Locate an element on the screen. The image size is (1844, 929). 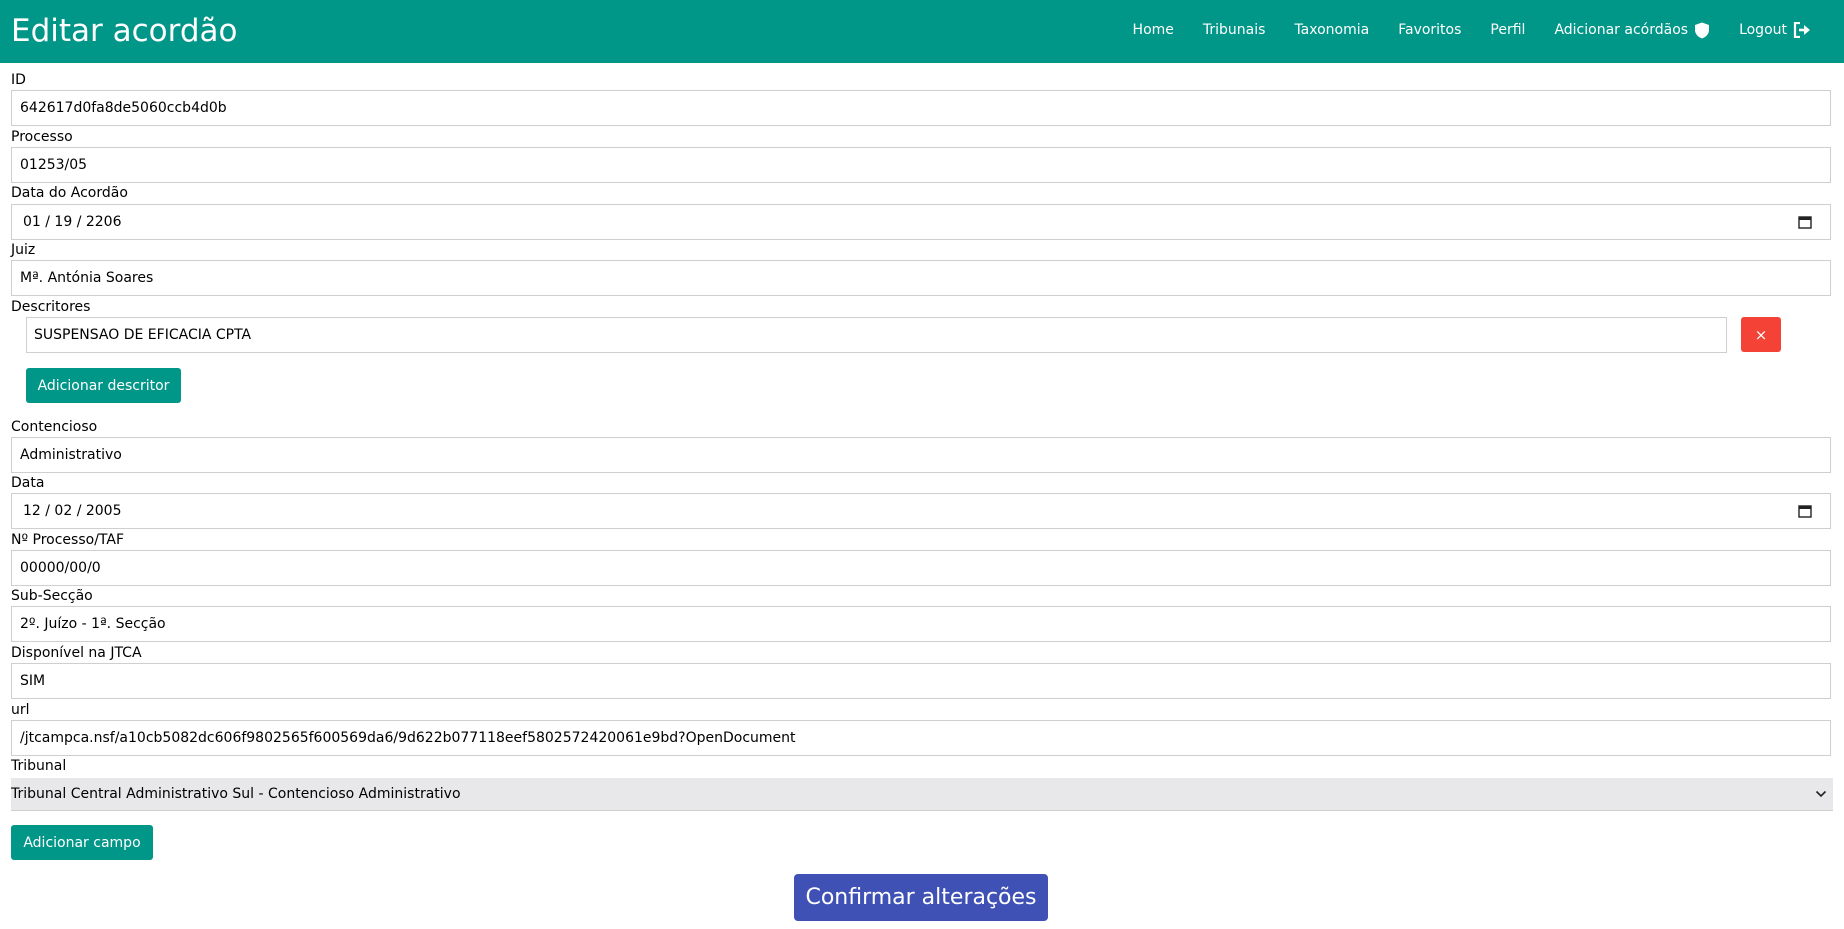
descritor-value: SUSPENSAO DE EFICACIA CPTA is located at coordinates (143, 335).